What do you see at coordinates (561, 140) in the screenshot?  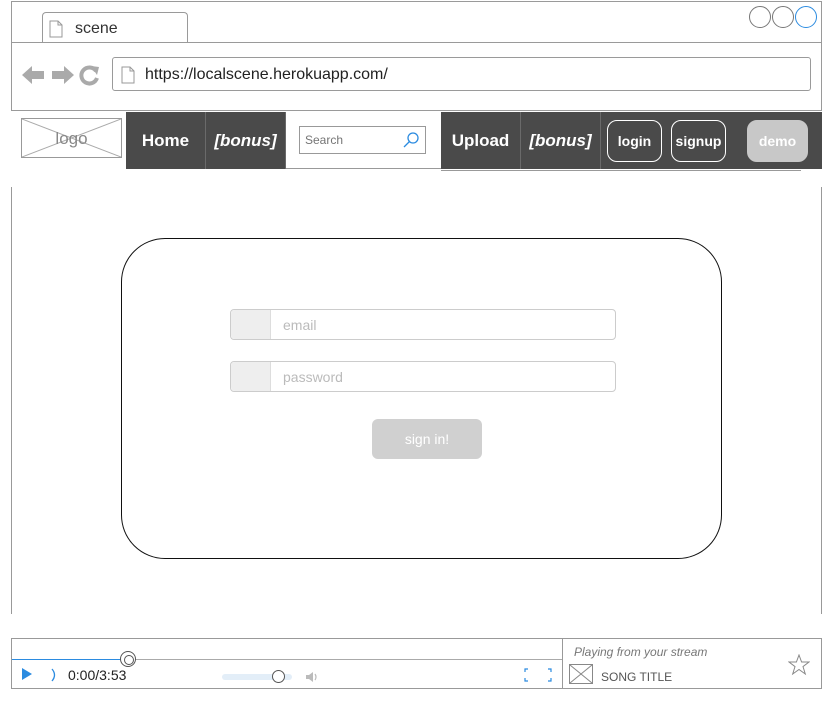 I see `nav-bonus-right: [bonus]` at bounding box center [561, 140].